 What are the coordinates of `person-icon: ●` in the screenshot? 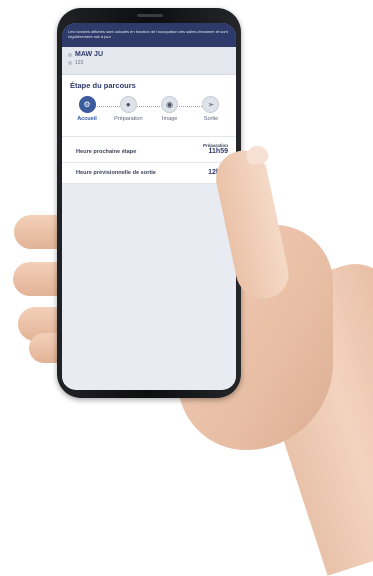 It's located at (128, 104).